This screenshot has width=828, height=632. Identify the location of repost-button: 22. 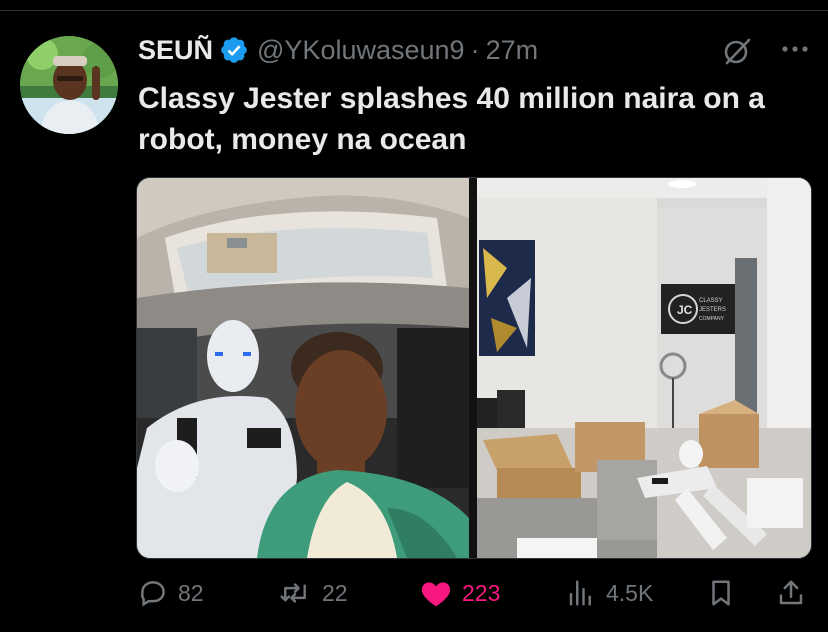
(313, 593).